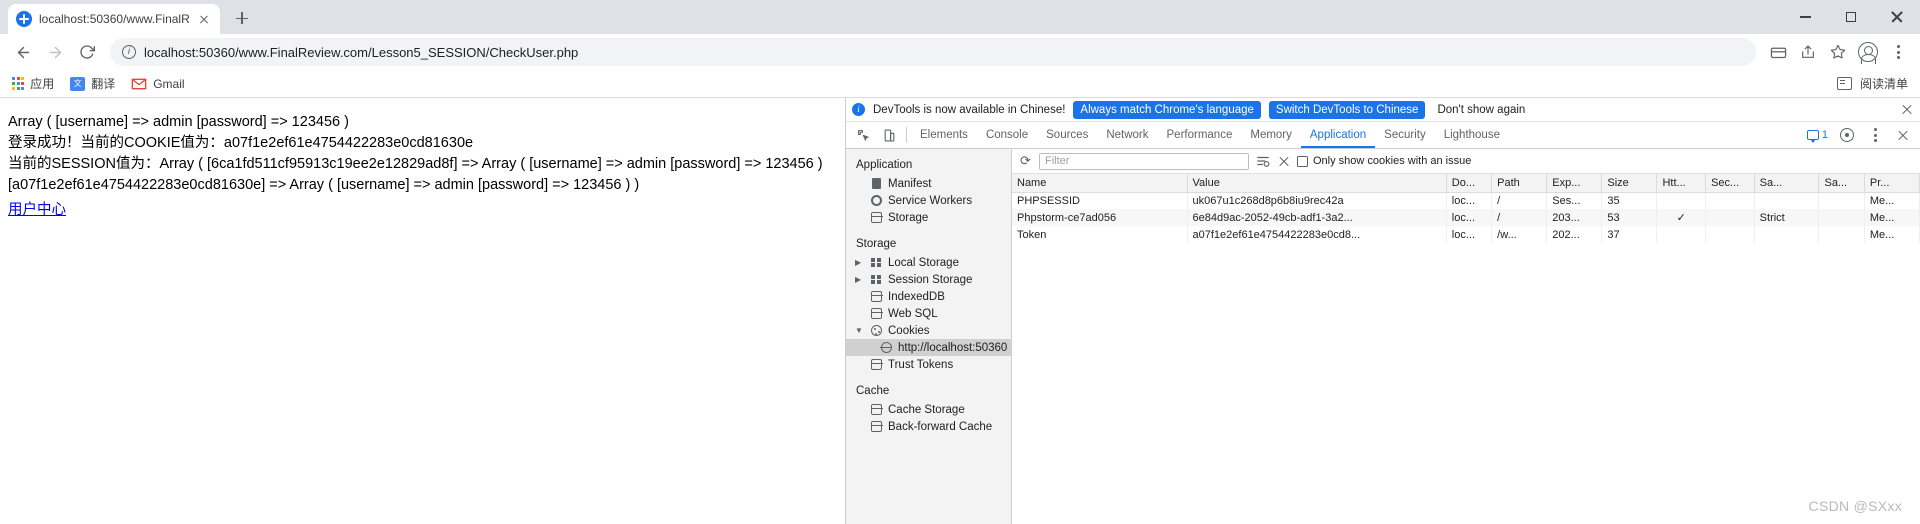 The width and height of the screenshot is (1920, 524). What do you see at coordinates (92, 83) in the screenshot?
I see `bookmark-translate: 文 翻译` at bounding box center [92, 83].